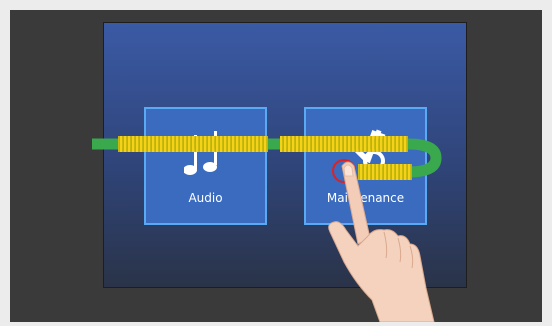  Describe the element at coordinates (382, 242) in the screenshot. I see `pointing-hand-icon` at that location.